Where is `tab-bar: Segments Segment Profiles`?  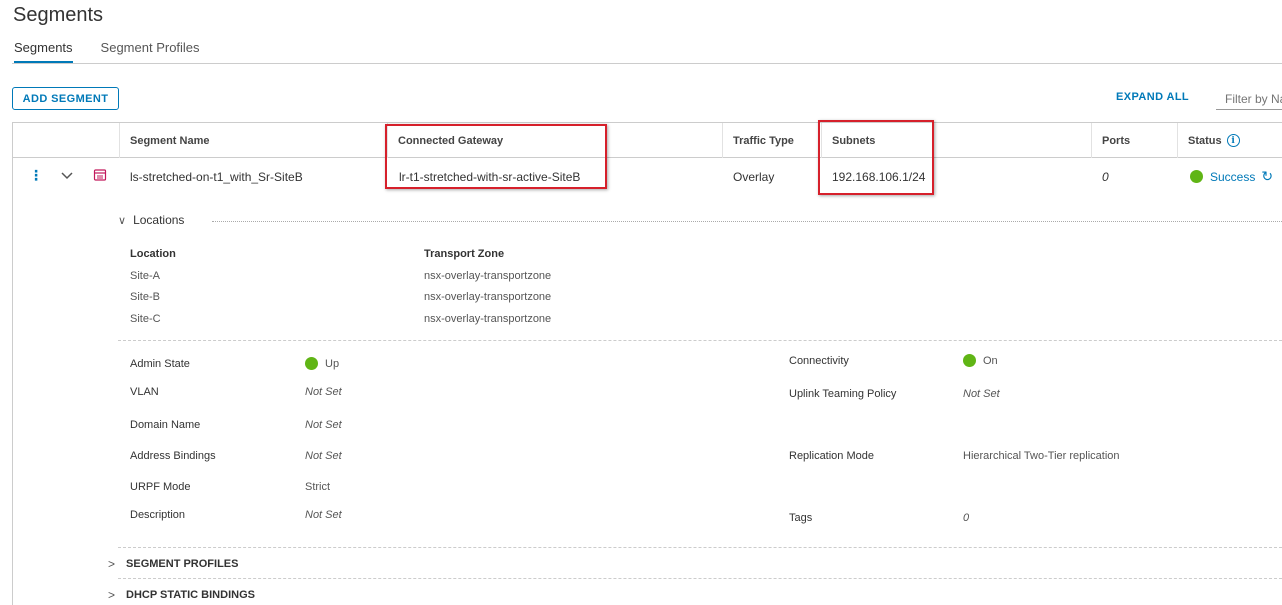 tab-bar: Segments Segment Profiles is located at coordinates (107, 52).